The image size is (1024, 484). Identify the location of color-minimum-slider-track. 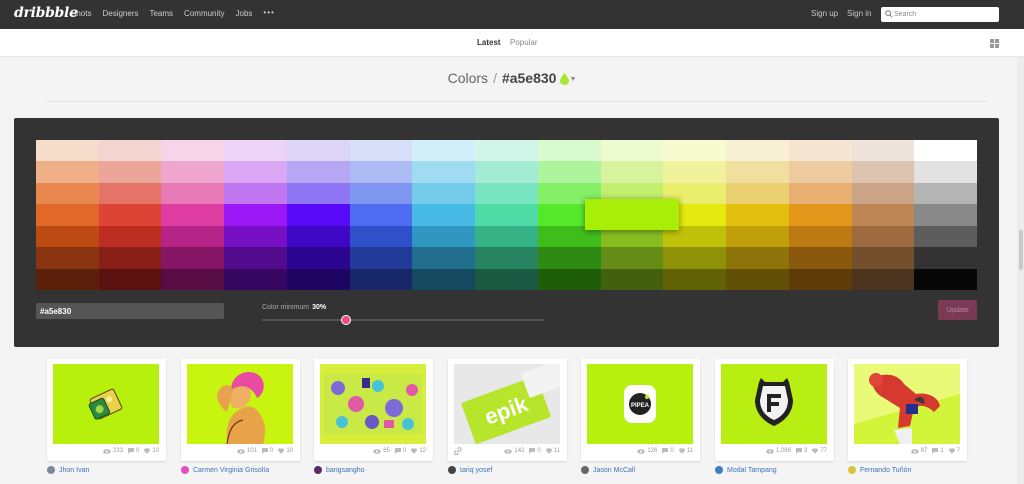
(403, 320).